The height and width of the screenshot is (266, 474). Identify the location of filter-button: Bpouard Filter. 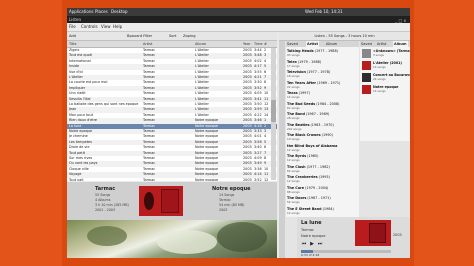
(139, 36).